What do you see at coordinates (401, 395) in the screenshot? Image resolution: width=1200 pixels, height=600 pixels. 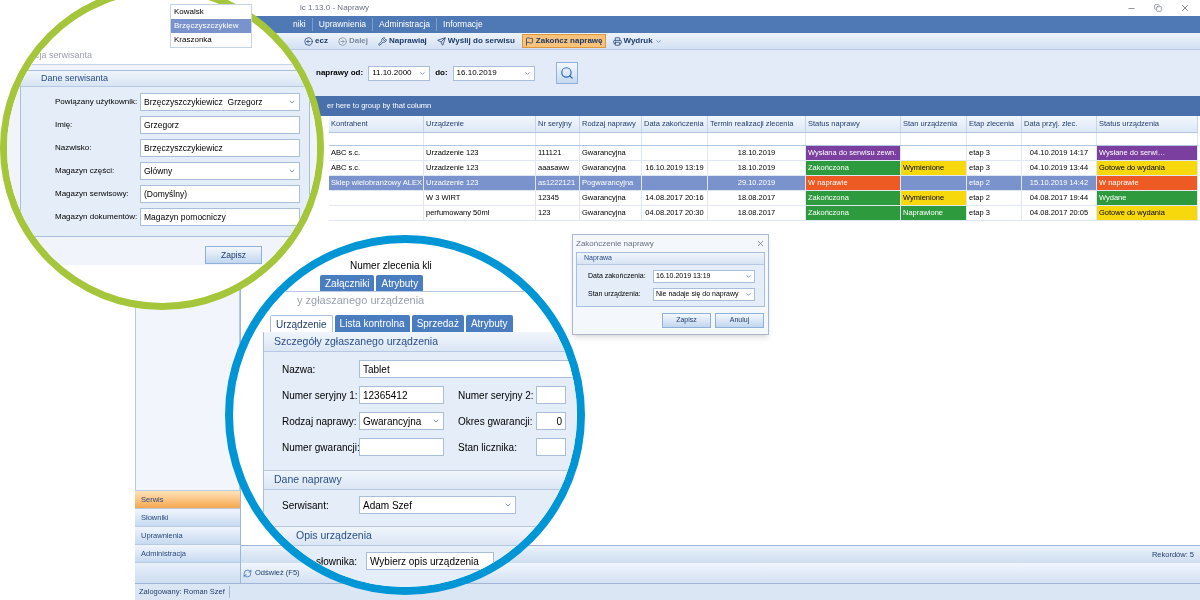 I see `input-field: 12365412` at bounding box center [401, 395].